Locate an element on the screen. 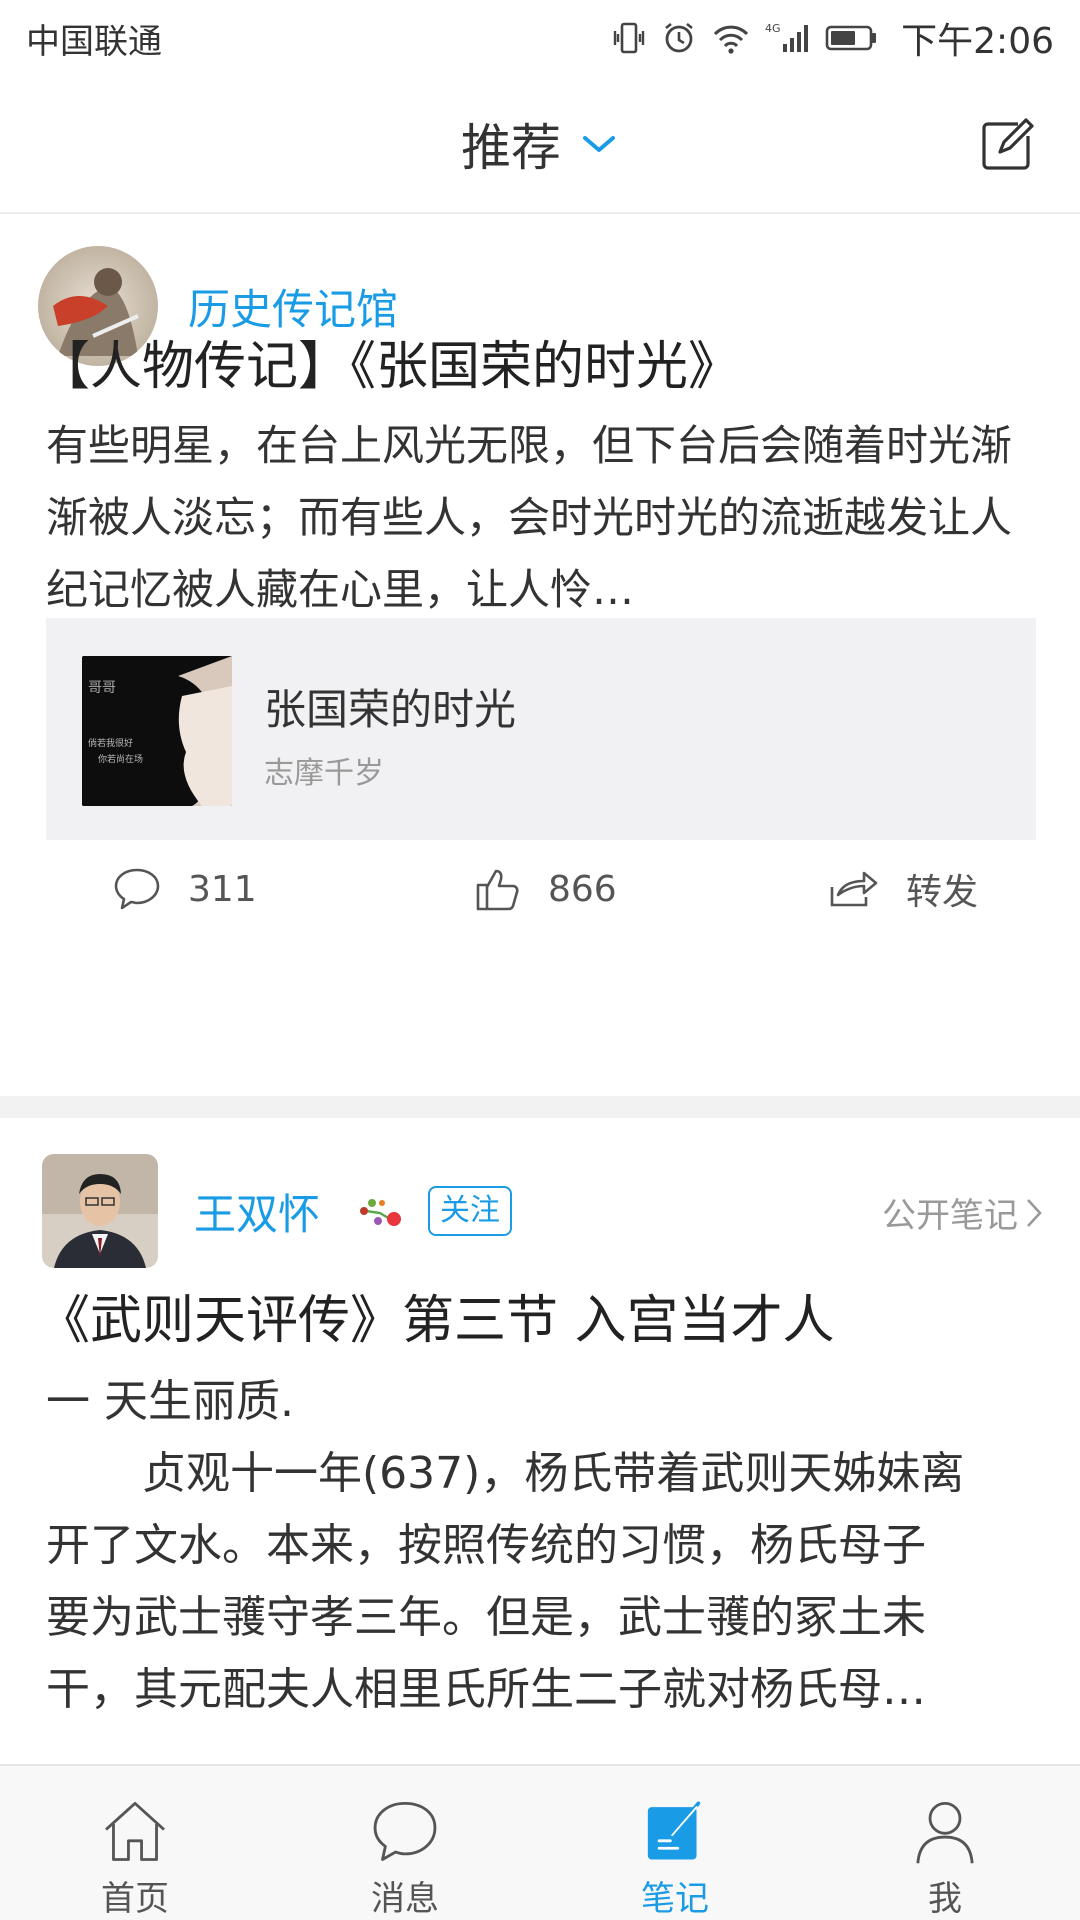 This screenshot has height=1920, width=1080. chevron-right-icon is located at coordinates (1034, 1212).